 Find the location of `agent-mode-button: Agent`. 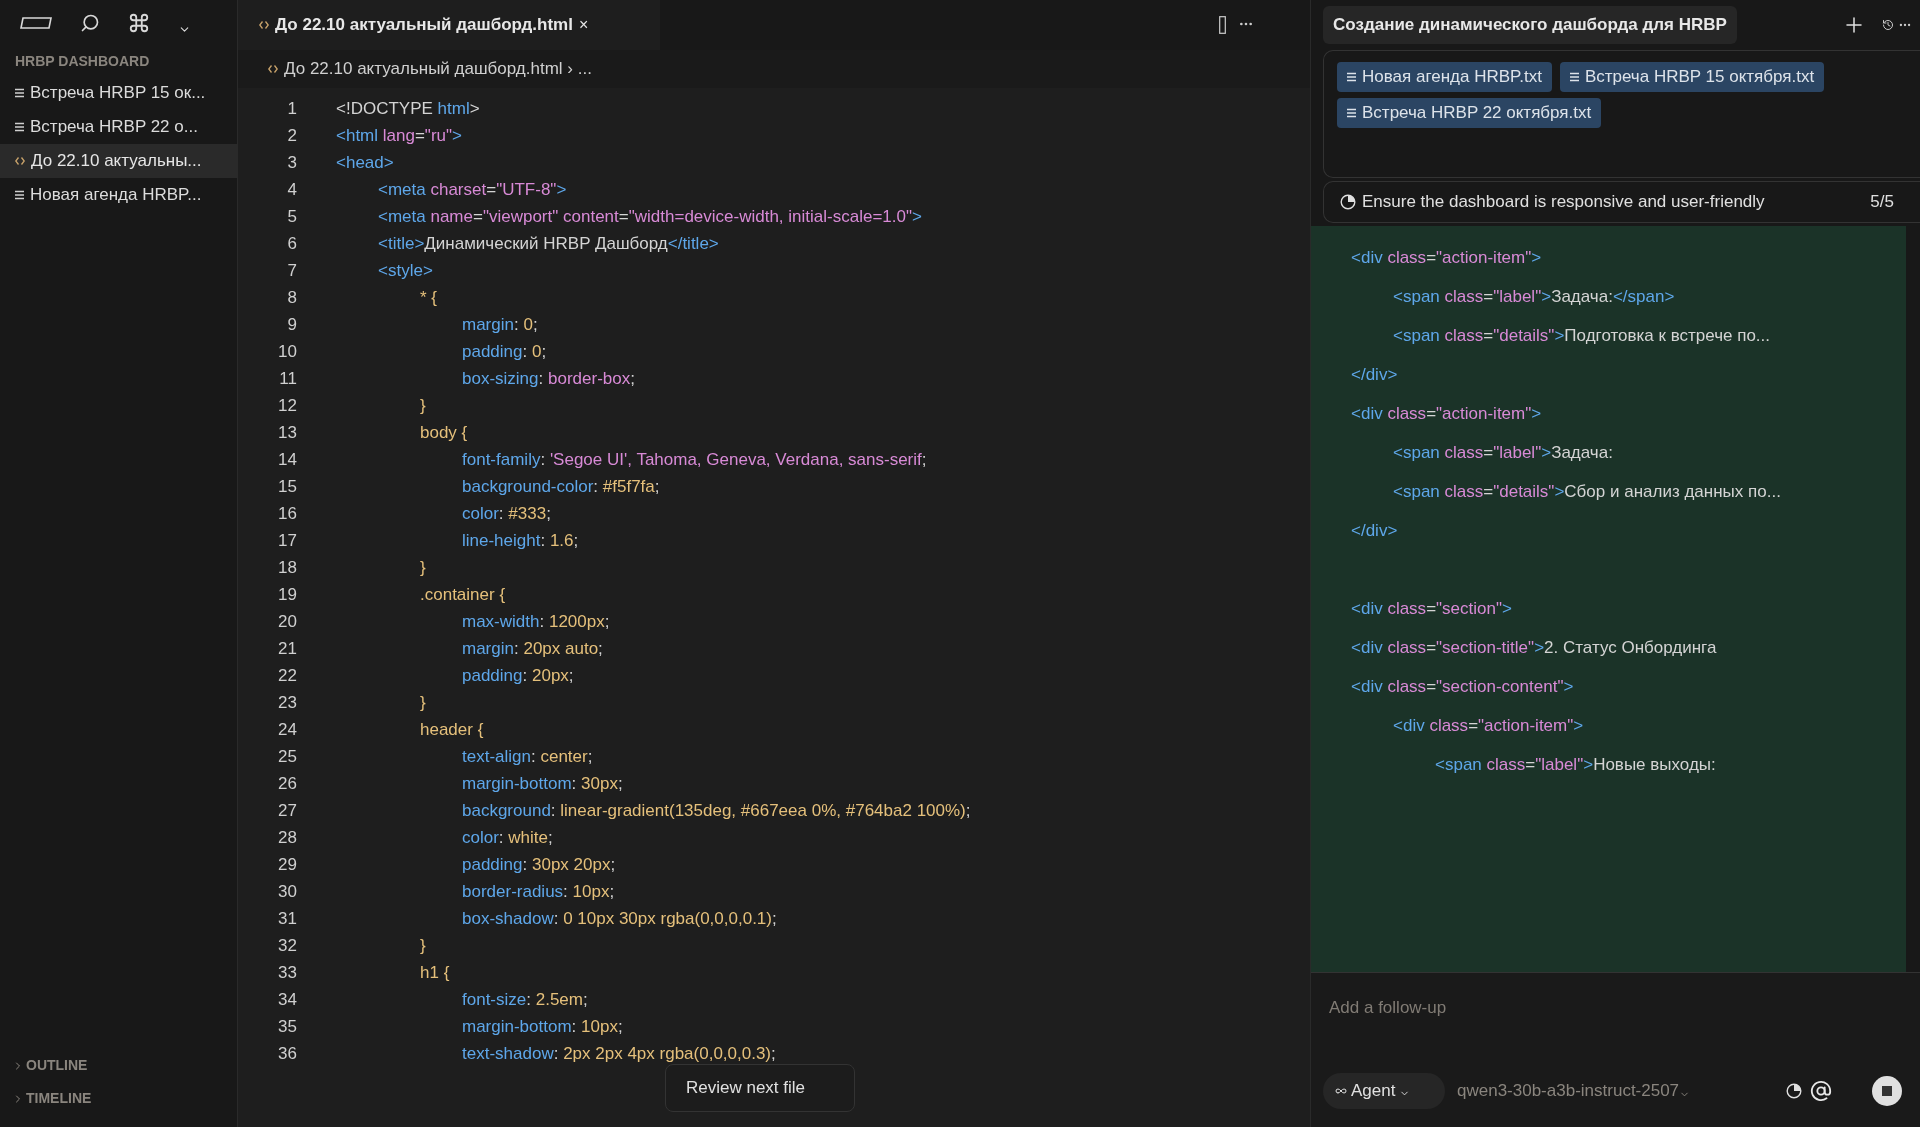

agent-mode-button: Agent is located at coordinates (1384, 1091).